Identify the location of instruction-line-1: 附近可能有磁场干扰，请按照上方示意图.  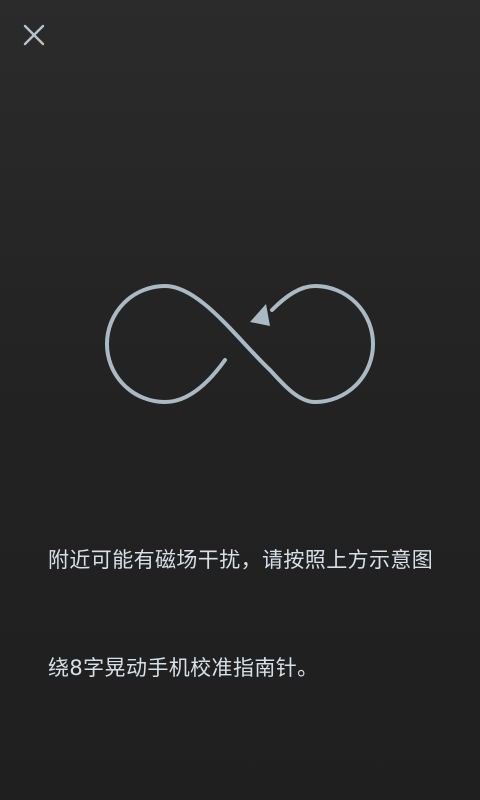
(241, 560).